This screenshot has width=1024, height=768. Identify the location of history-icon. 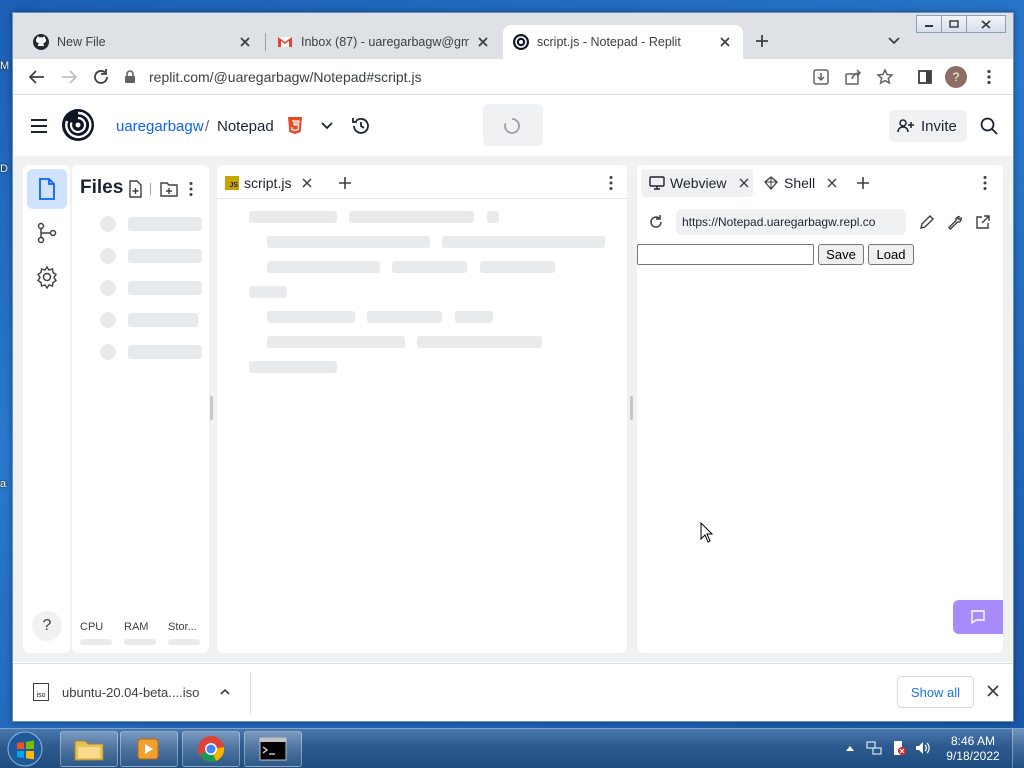
(361, 126).